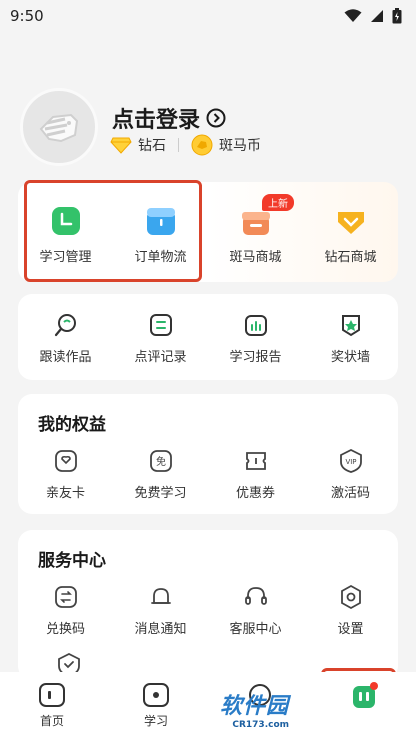  Describe the element at coordinates (365, 695) in the screenshot. I see `my-icon` at that location.